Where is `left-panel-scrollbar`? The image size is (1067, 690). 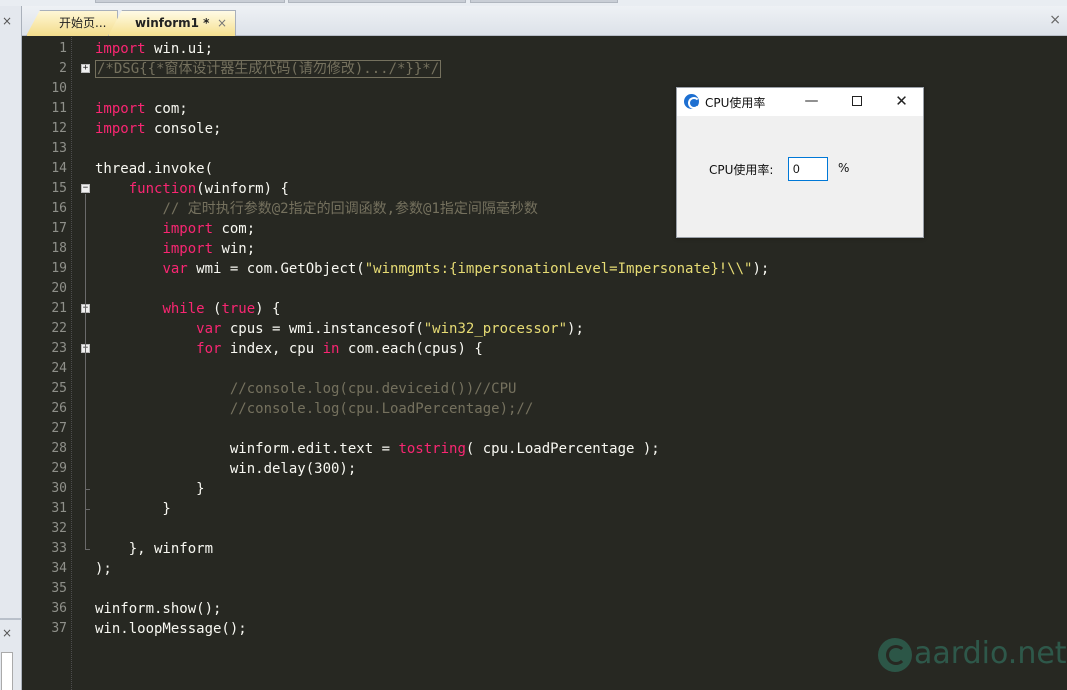
left-panel-scrollbar is located at coordinates (7, 671).